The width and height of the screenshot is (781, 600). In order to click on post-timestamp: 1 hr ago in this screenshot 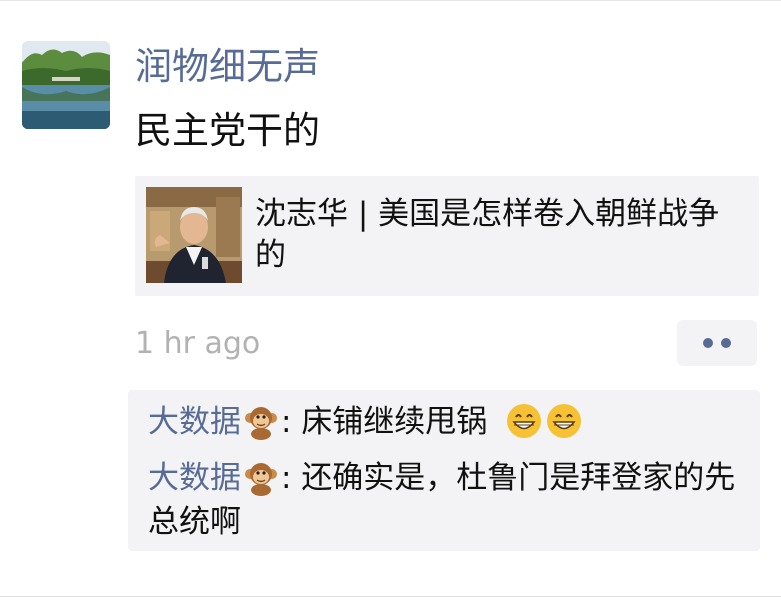, I will do `click(198, 343)`.